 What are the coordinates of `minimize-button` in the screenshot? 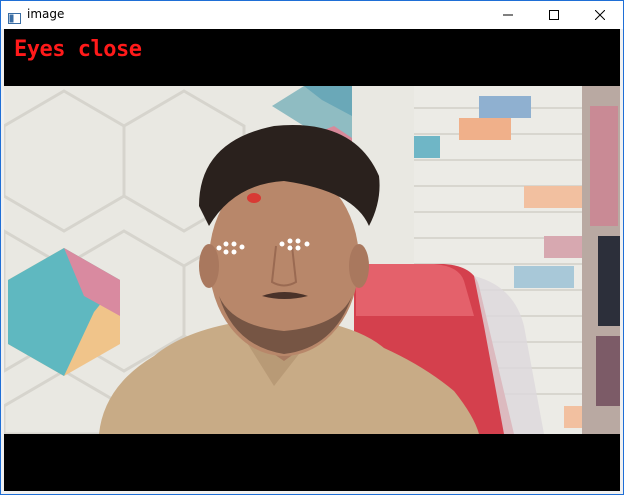 It's located at (508, 15).